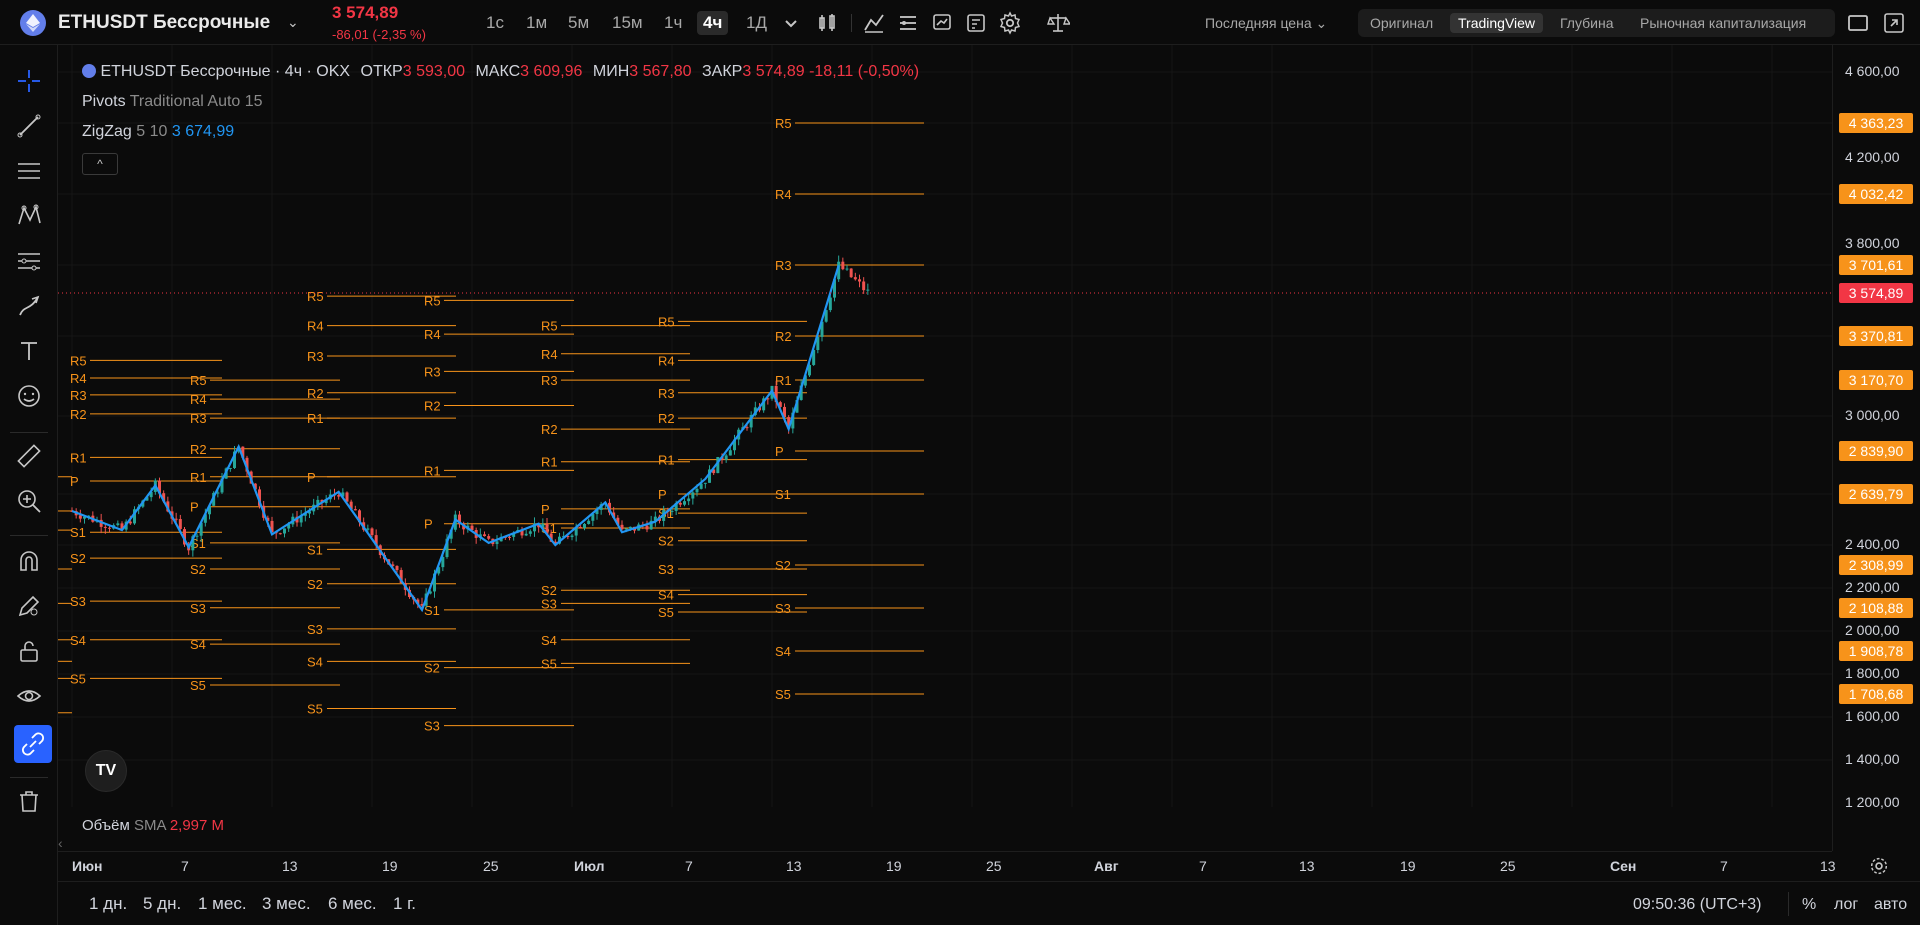 This screenshot has height=925, width=1920. Describe the element at coordinates (222, 904) in the screenshot. I see `range-1m: 1 мес.` at that location.